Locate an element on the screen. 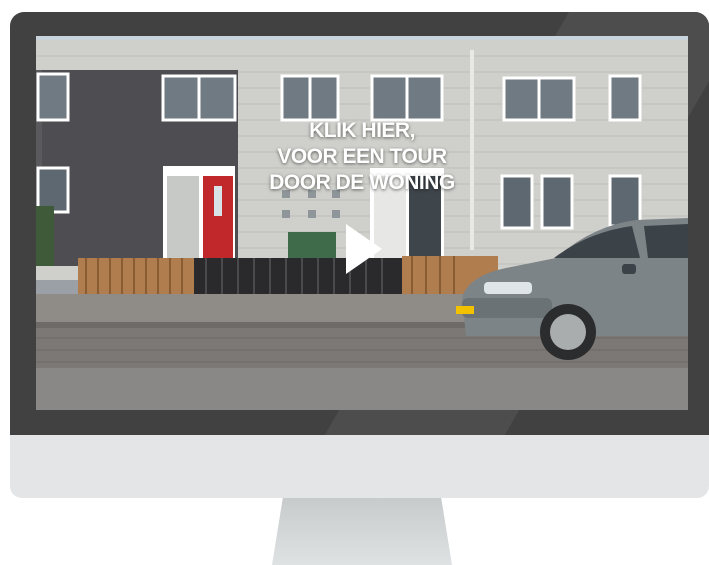 The width and height of the screenshot is (709, 565). cta-line-1: KLIK HIER, is located at coordinates (362, 130).